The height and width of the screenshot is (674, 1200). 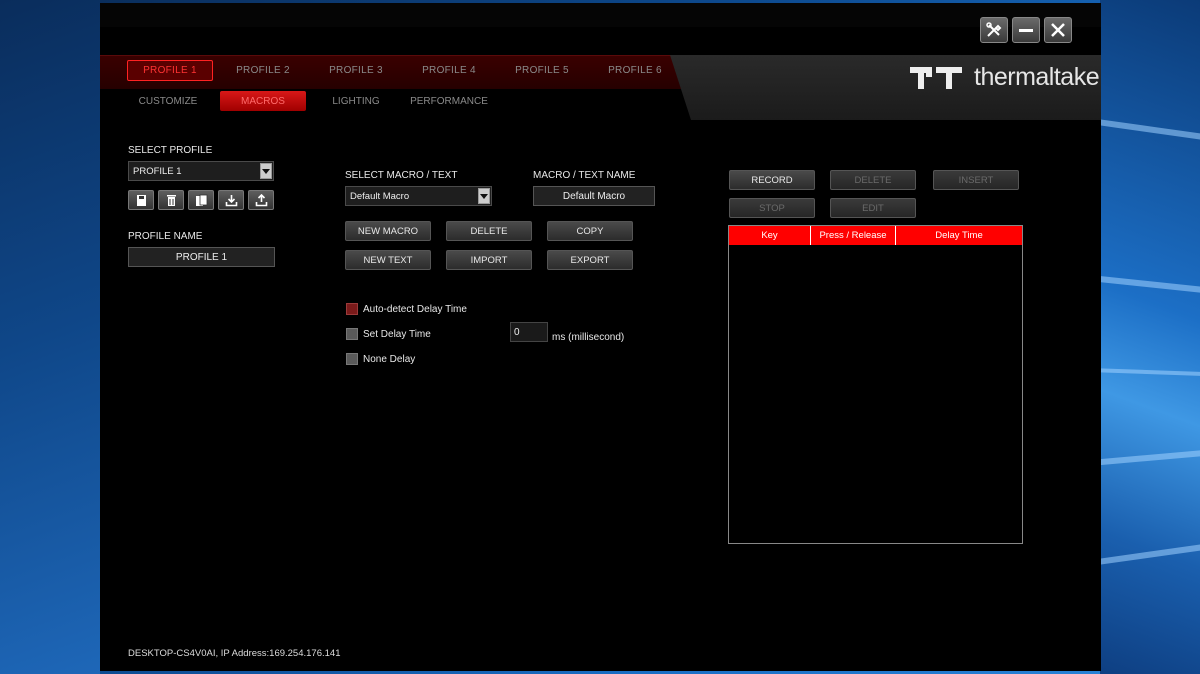 I want to click on tab-customize: CUSTOMIZE, so click(x=168, y=101).